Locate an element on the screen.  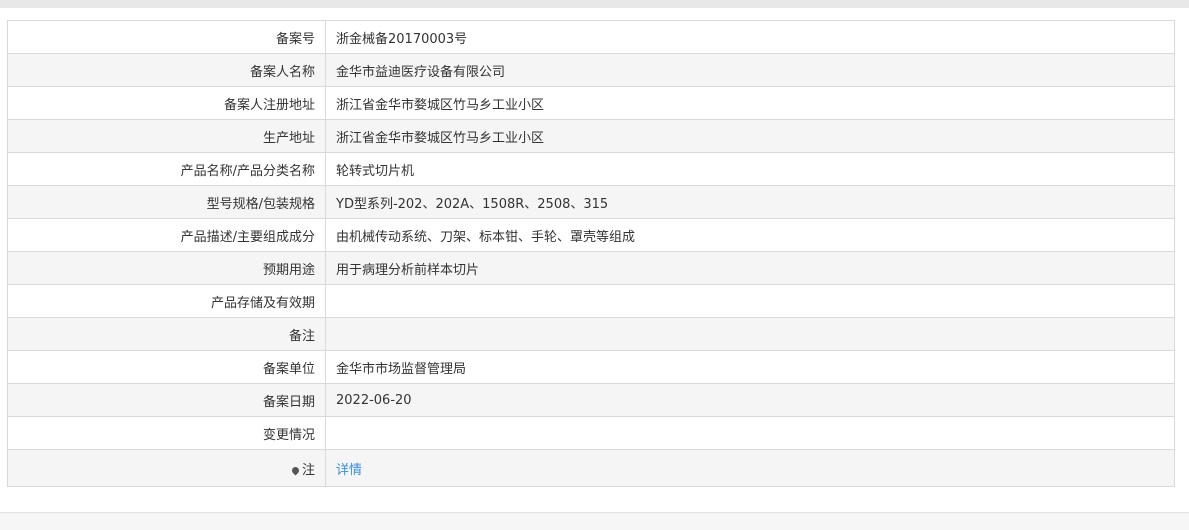
row-value: 2022-06-20 is located at coordinates (750, 400).